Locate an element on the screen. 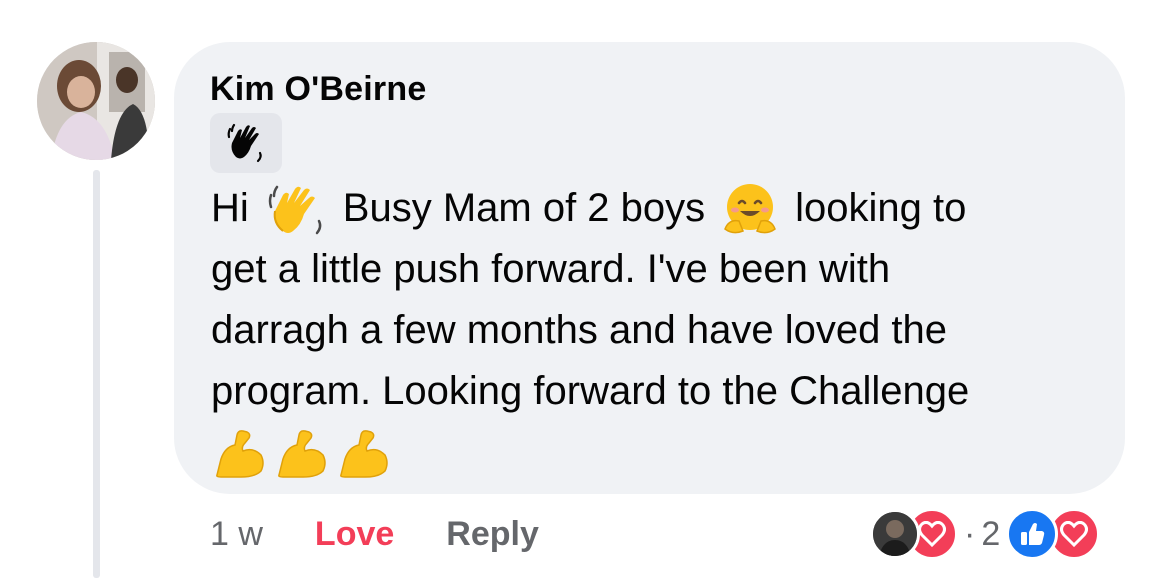 This screenshot has height=578, width=1170. comment-text-part: looking to is located at coordinates (881, 208).